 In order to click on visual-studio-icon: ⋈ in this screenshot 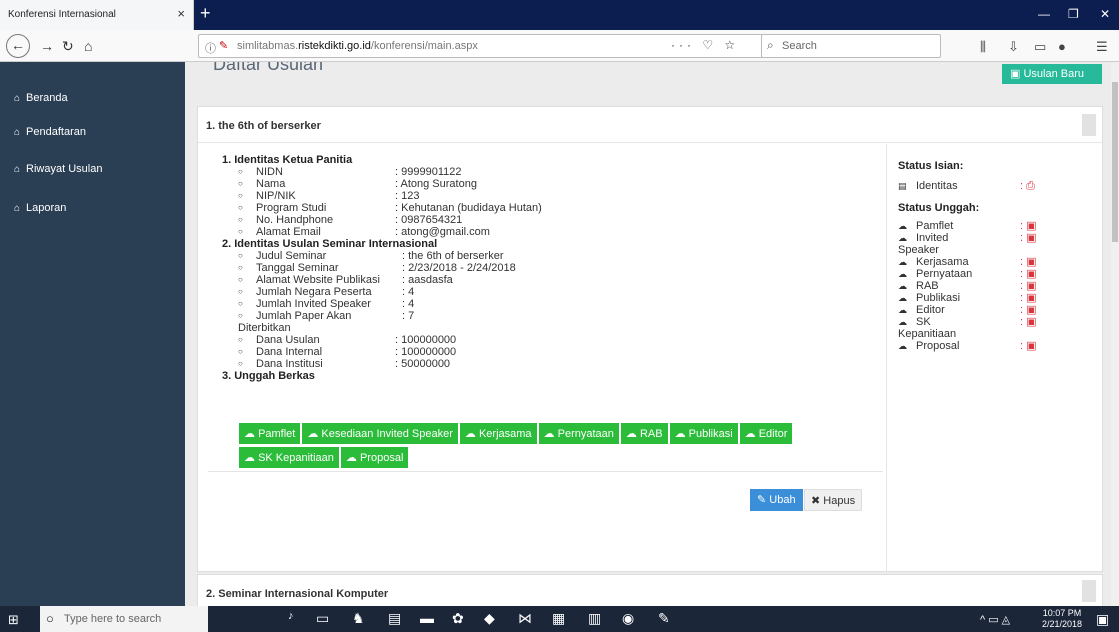, I will do `click(525, 618)`.